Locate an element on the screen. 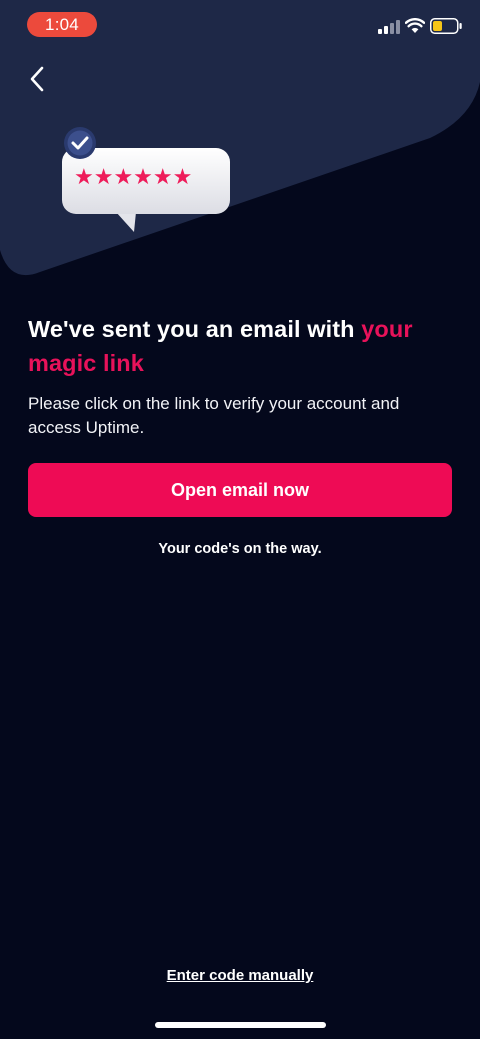 The height and width of the screenshot is (1039, 480). chevron-left-icon is located at coordinates (37, 79).